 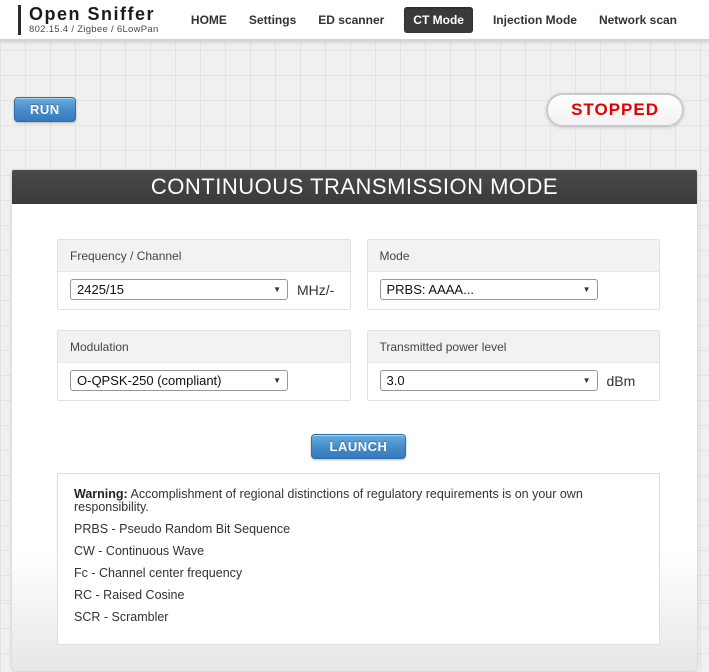 What do you see at coordinates (100, 289) in the screenshot?
I see `frequency-channel-value: 2425/15` at bounding box center [100, 289].